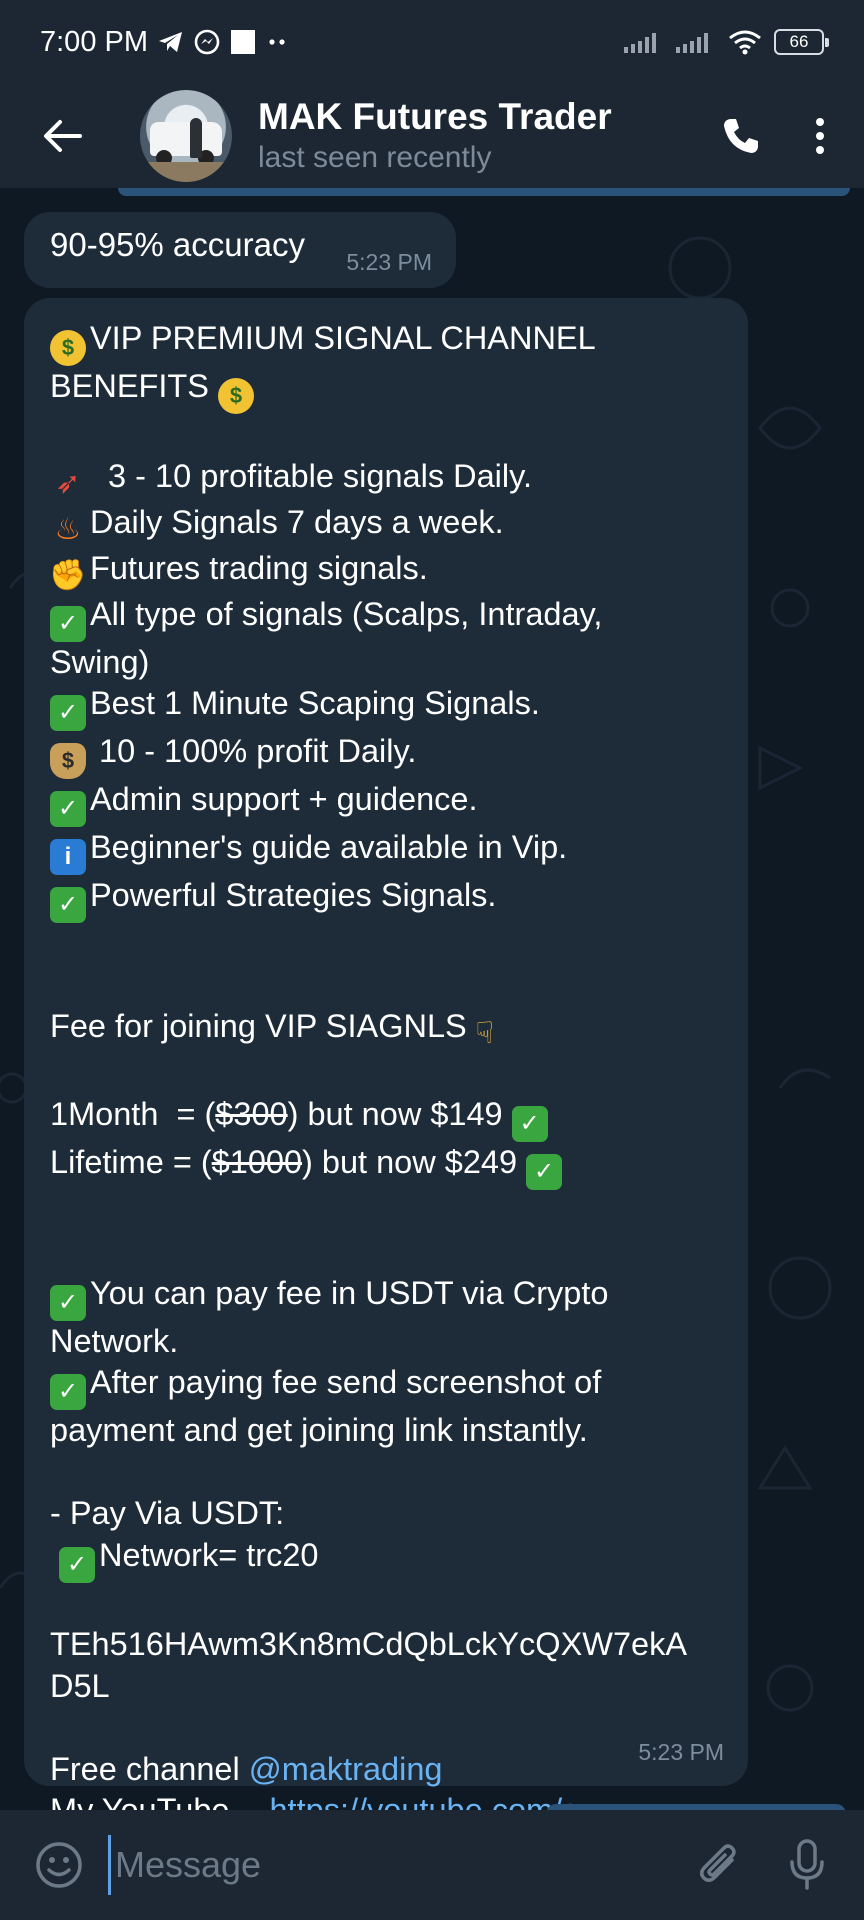 The width and height of the screenshot is (864, 1920). Describe the element at coordinates (240, 250) in the screenshot. I see `message-bubble: 90-95% accuracy 5:23 PM` at that location.